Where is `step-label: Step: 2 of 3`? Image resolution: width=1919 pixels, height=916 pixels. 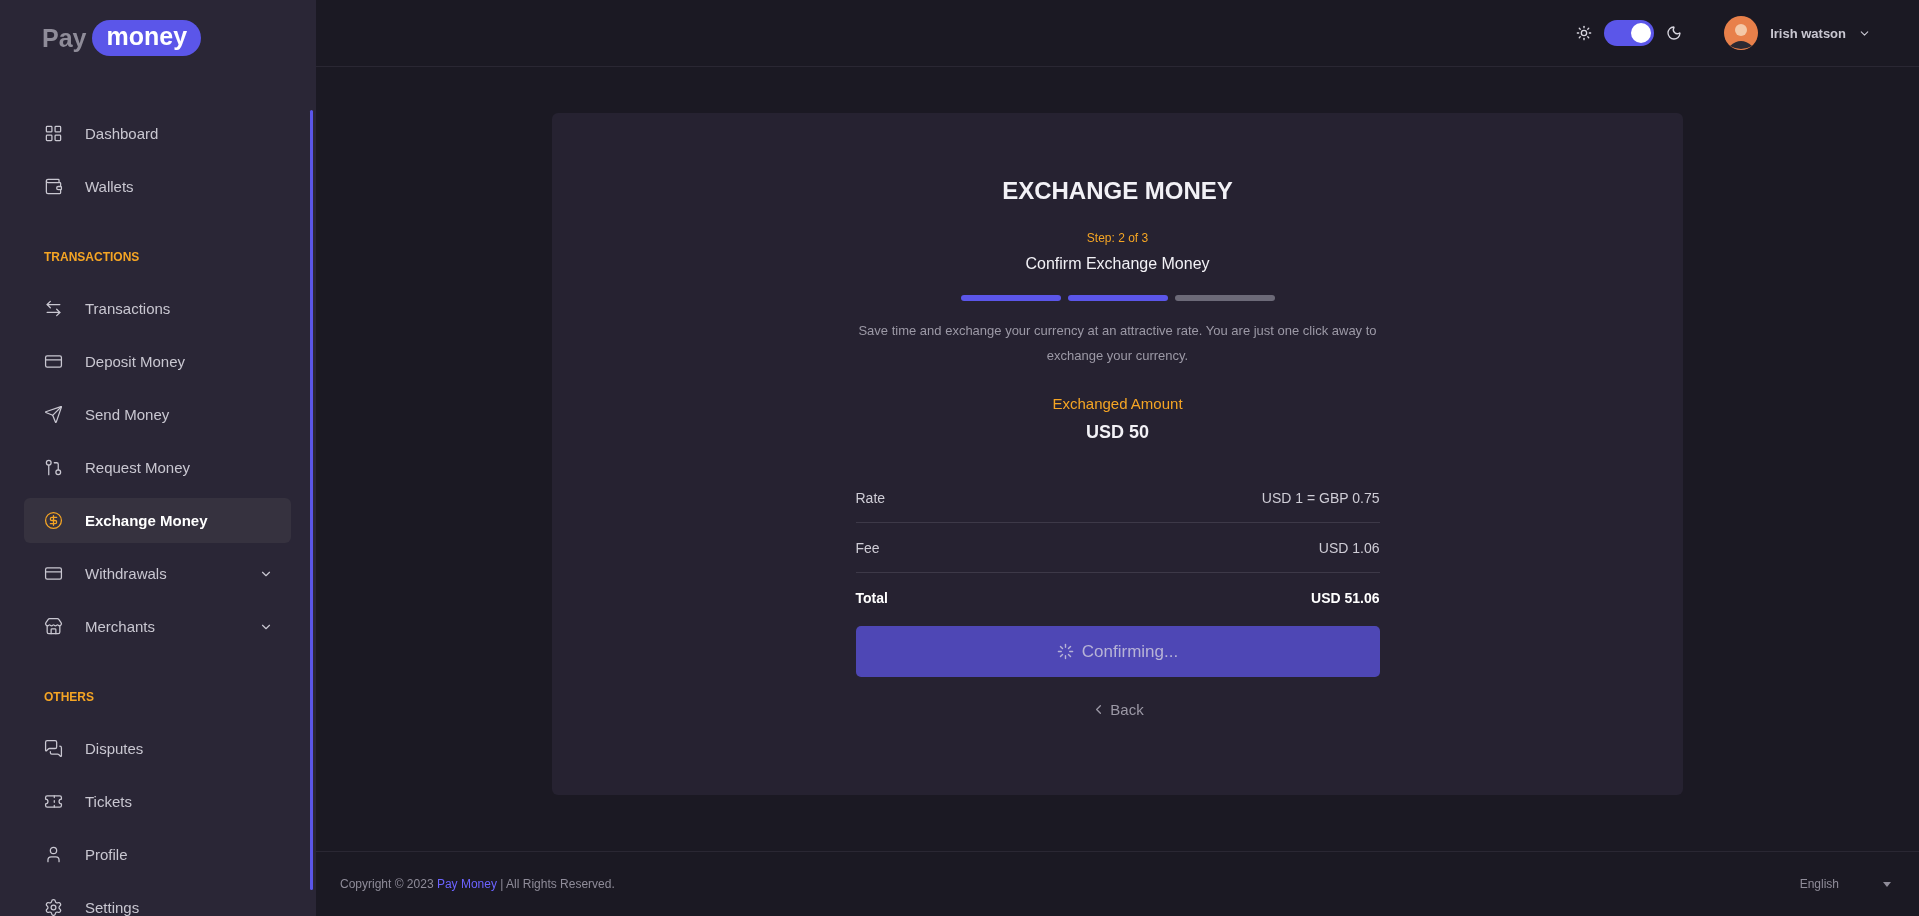 step-label: Step: 2 of 3 is located at coordinates (1117, 238).